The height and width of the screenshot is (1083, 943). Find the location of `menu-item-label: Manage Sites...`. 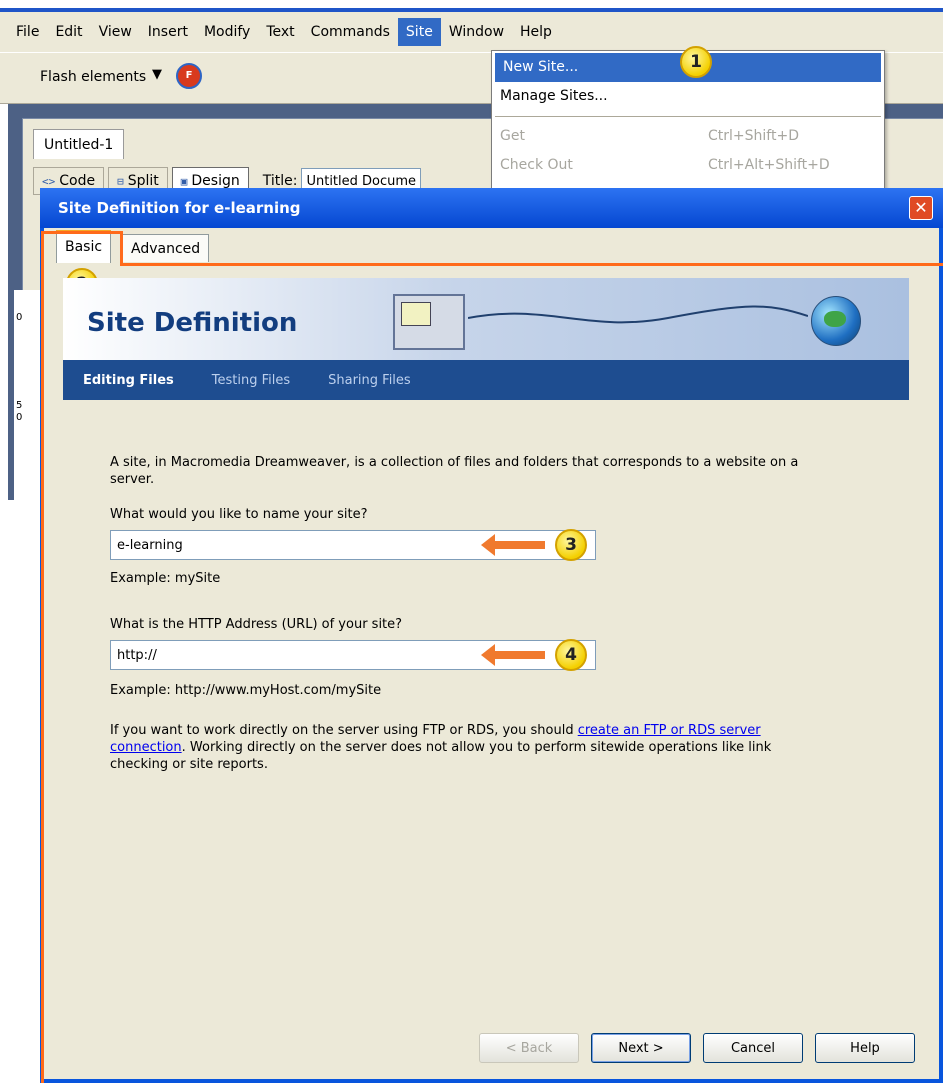

menu-item-label: Manage Sites... is located at coordinates (554, 96).